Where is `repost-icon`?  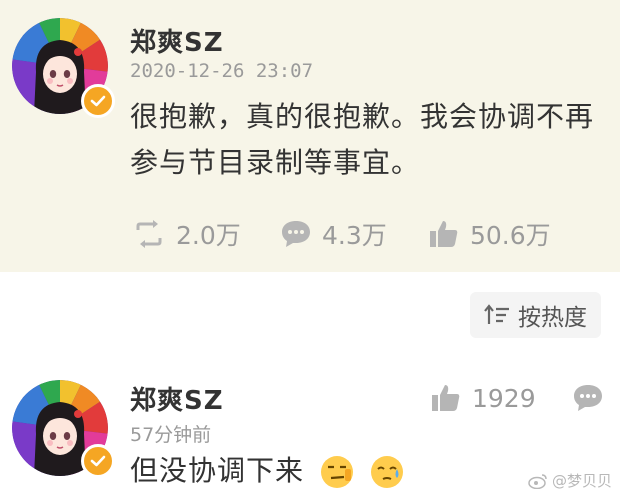 repost-icon is located at coordinates (149, 234).